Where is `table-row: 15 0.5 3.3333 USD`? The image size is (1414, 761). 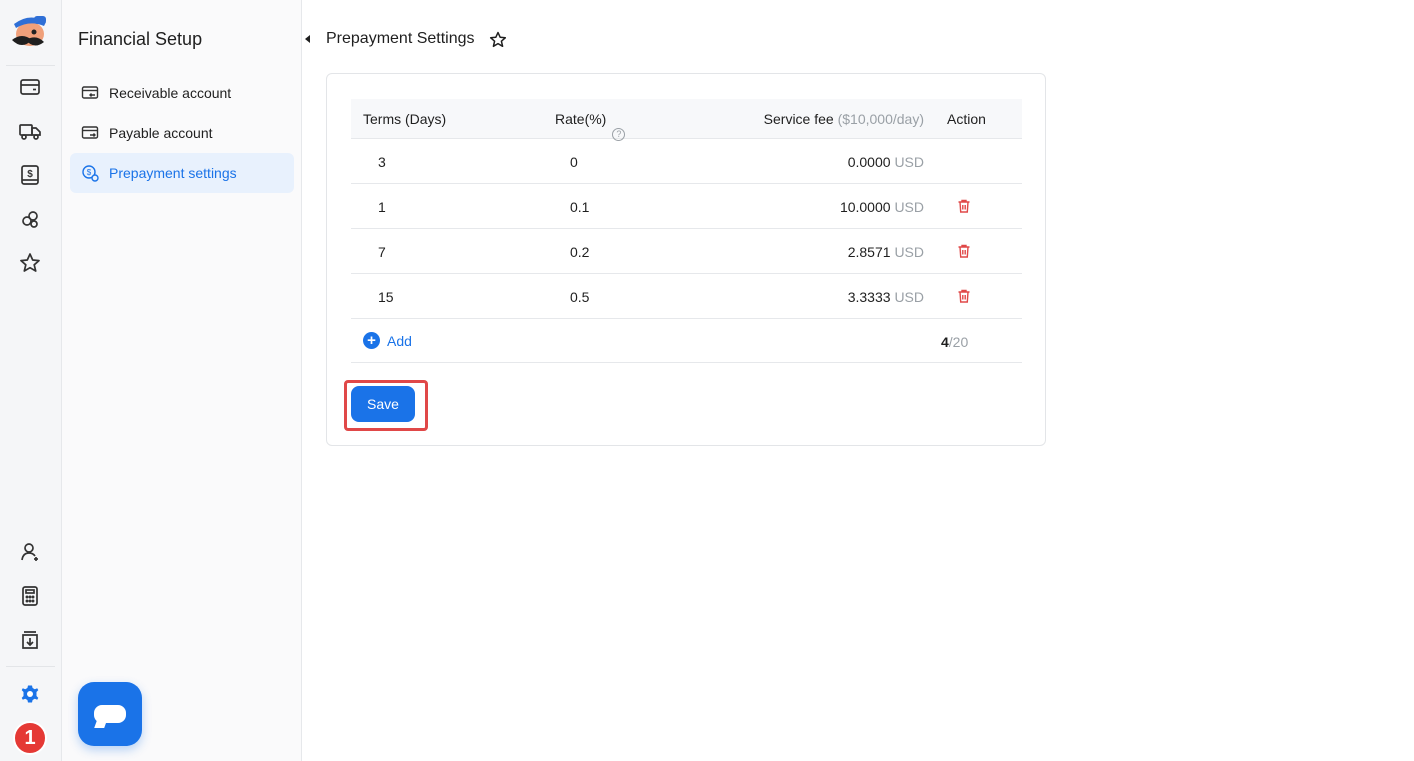
table-row: 15 0.5 3.3333 USD is located at coordinates (686, 296).